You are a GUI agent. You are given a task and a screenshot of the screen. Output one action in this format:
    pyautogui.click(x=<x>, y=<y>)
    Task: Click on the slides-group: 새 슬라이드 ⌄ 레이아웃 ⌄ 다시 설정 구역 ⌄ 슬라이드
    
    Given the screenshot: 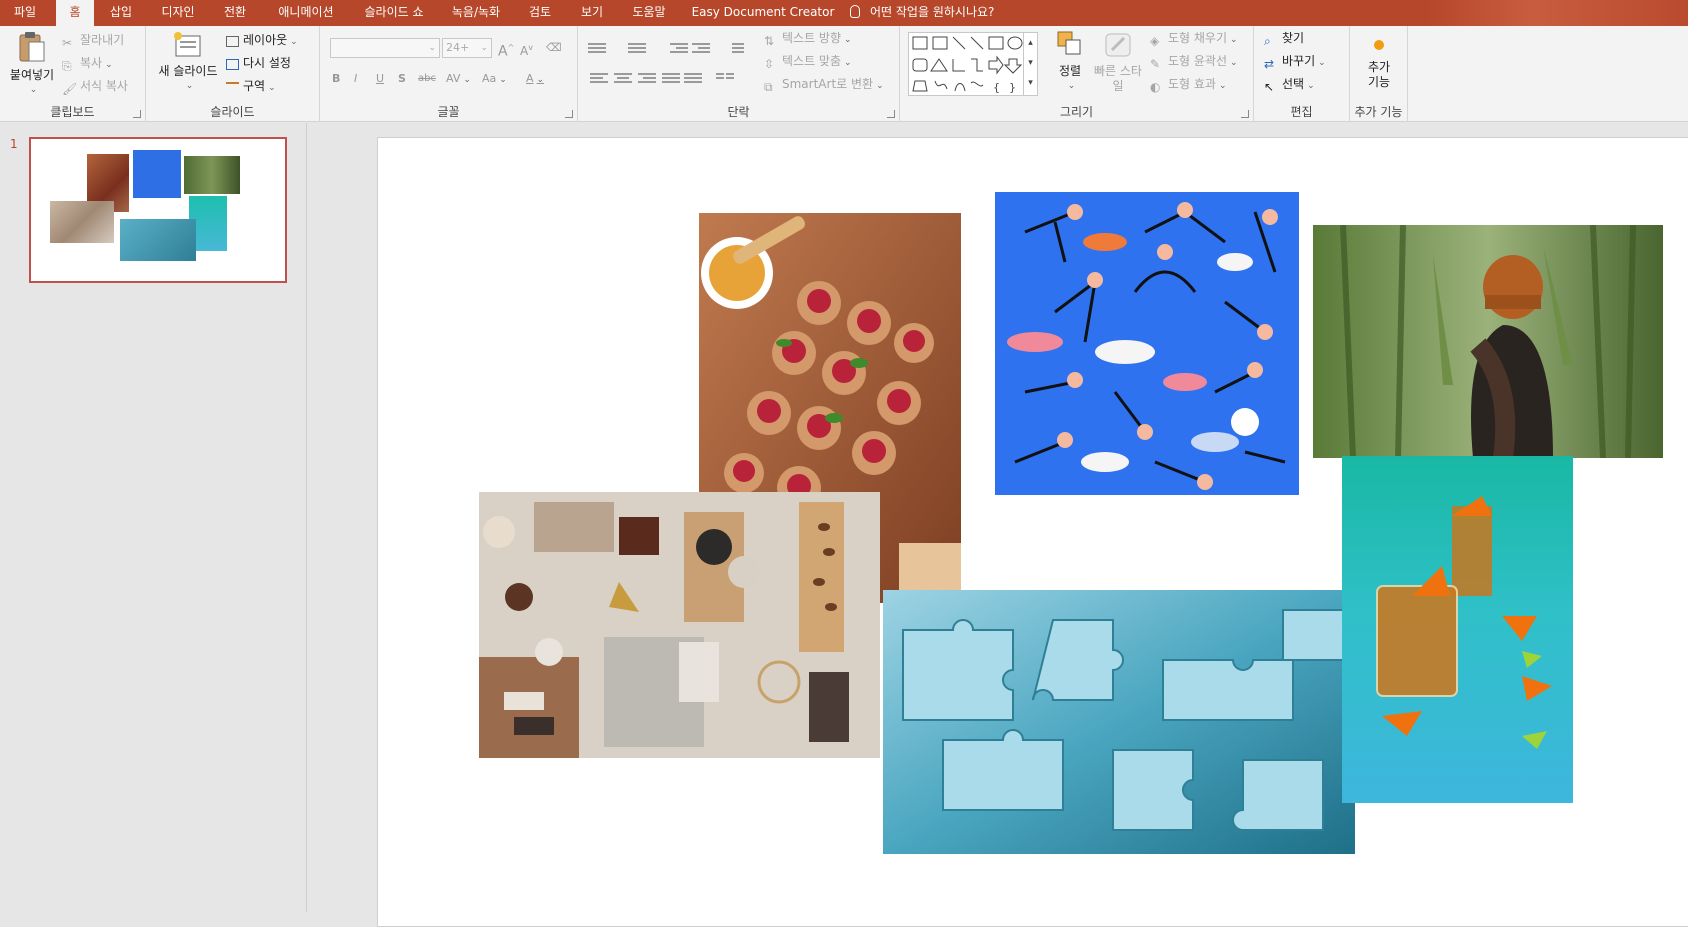 What is the action you would take?
    pyautogui.click(x=233, y=74)
    